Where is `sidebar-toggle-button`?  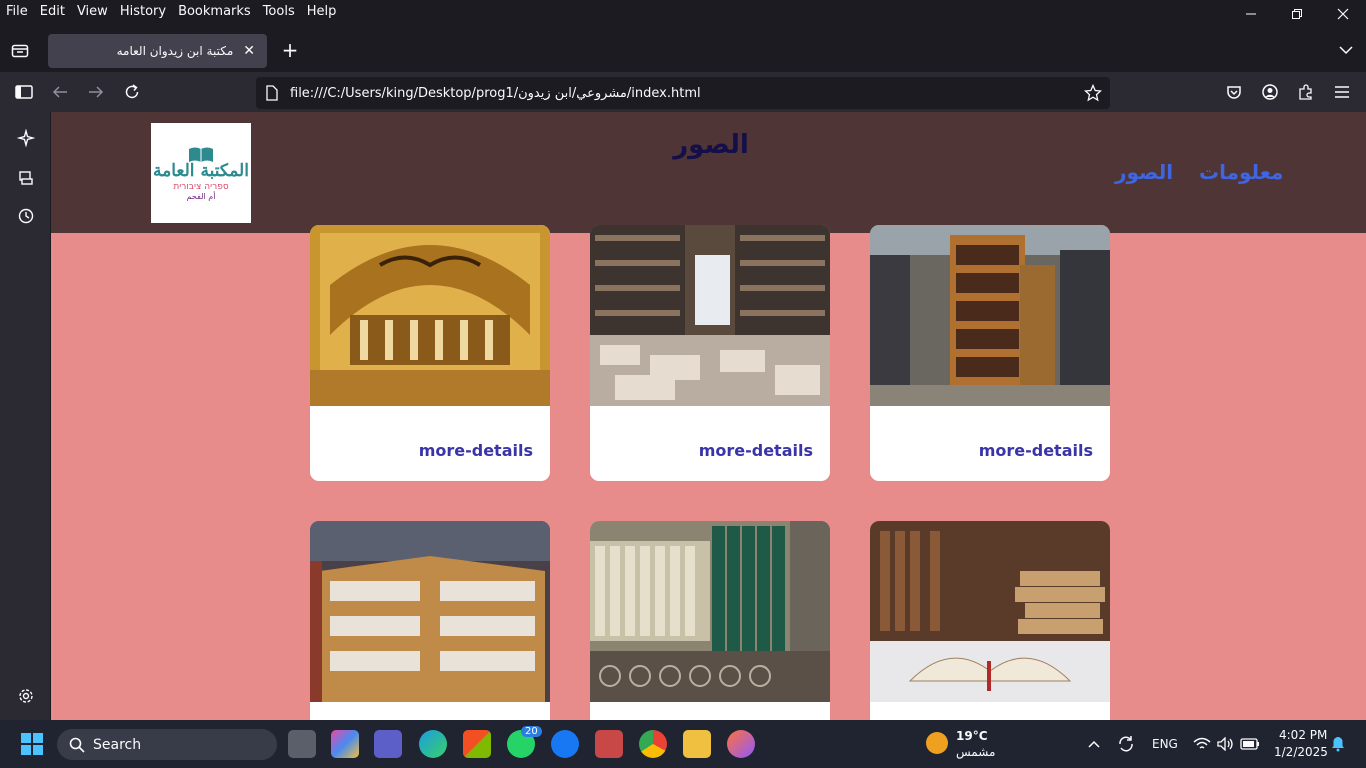
sidebar-toggle-button is located at coordinates (24, 92).